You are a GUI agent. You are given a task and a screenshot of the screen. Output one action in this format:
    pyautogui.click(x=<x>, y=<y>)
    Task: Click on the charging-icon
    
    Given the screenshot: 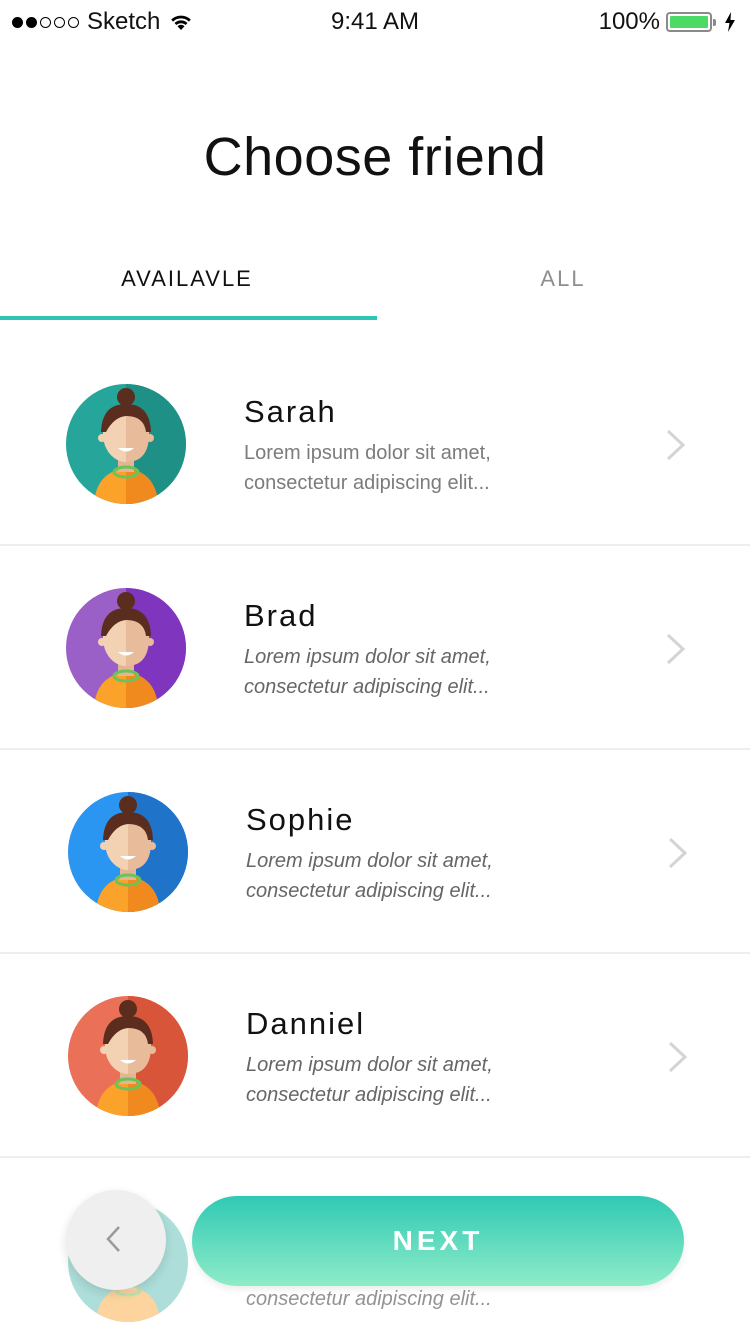 What is the action you would take?
    pyautogui.click(x=730, y=22)
    